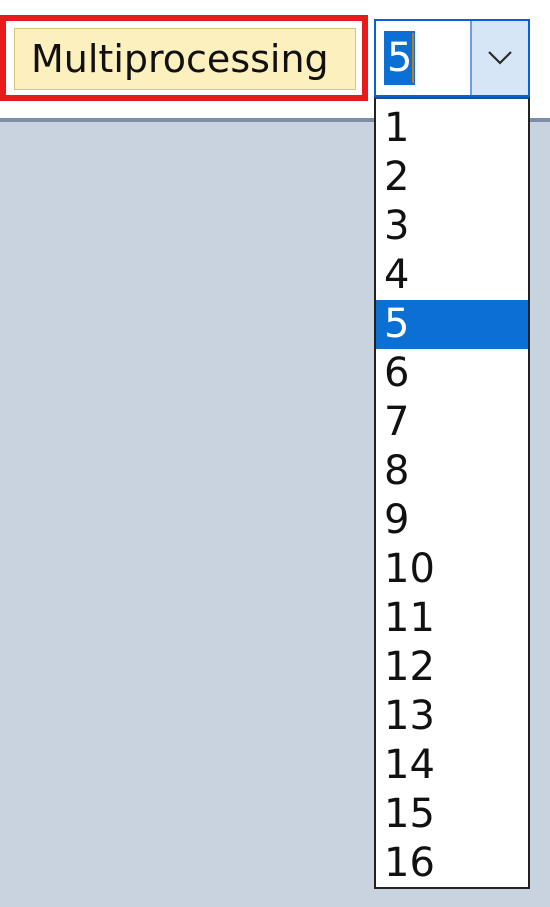  I want to click on dropdown-option-16: 16, so click(452, 863).